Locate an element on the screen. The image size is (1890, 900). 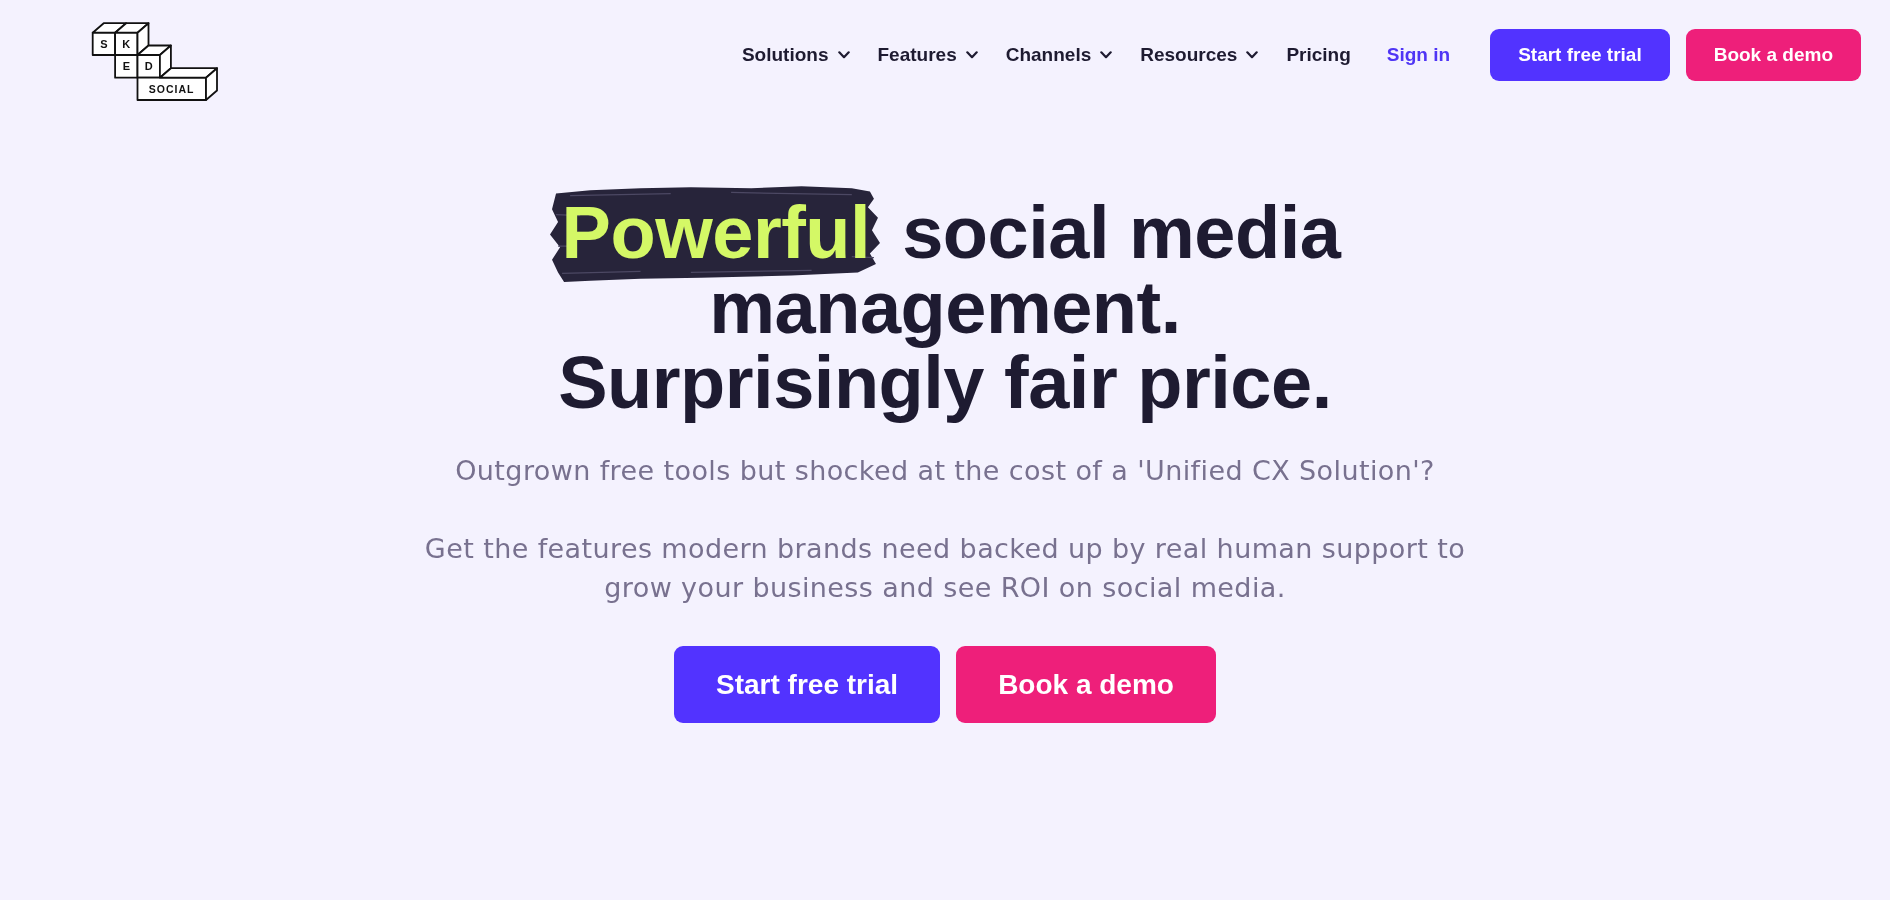
nav-menu-item: Features is located at coordinates (927, 55).